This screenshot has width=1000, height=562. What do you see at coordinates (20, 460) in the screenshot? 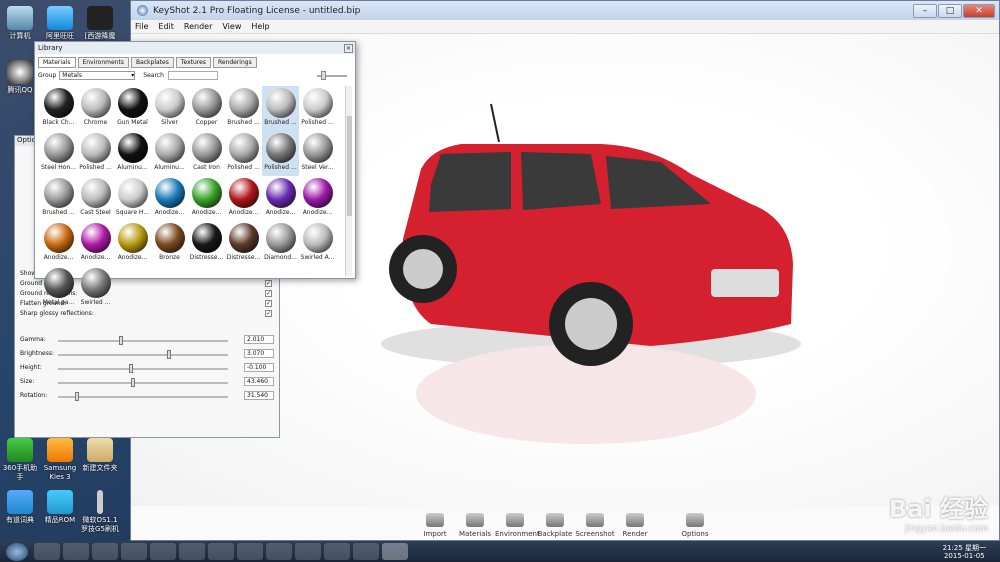
I see `desktop-icon: 360手机助手` at bounding box center [20, 460].